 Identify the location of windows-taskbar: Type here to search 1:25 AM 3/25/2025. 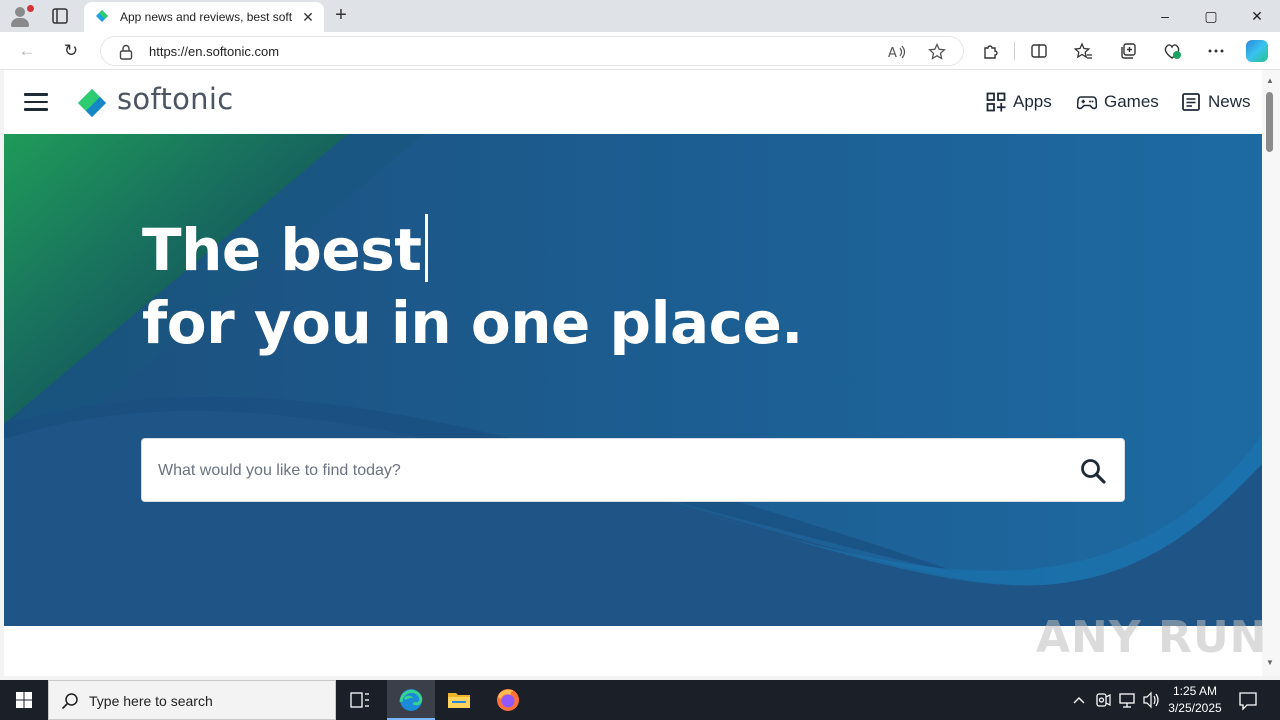
(640, 700).